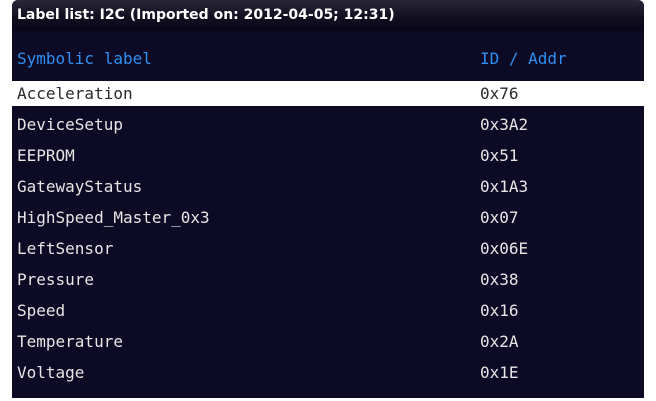 The height and width of the screenshot is (401, 656). What do you see at coordinates (499, 93) in the screenshot?
I see `row-id-addr: 0x76` at bounding box center [499, 93].